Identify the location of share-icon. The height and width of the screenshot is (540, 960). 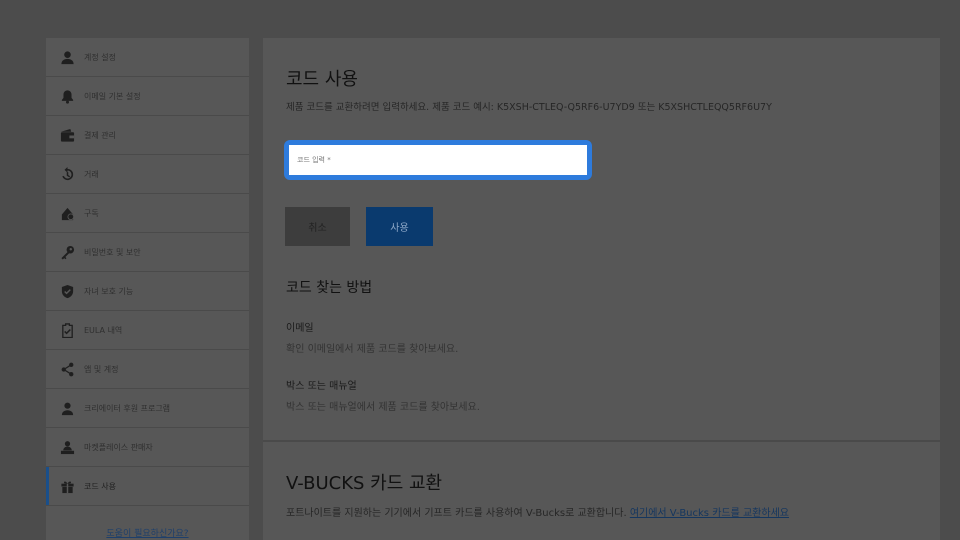
(67, 369).